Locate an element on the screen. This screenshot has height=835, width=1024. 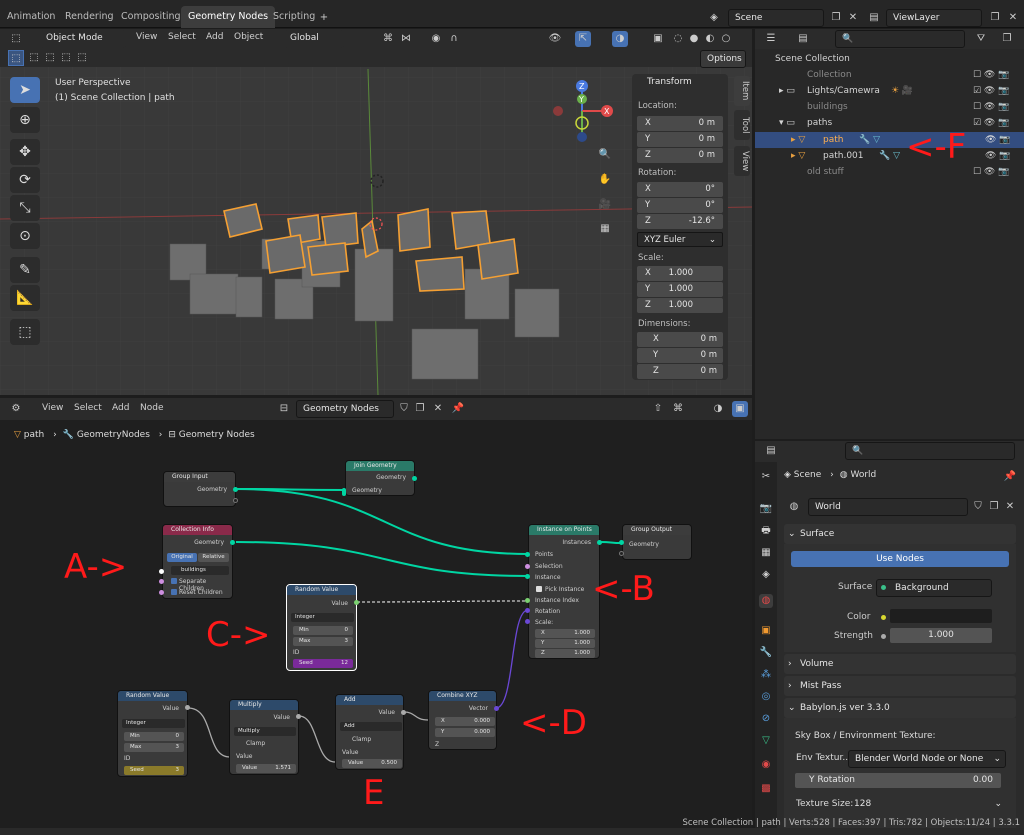
tab-rendering: Rendering is located at coordinates (89, 17).